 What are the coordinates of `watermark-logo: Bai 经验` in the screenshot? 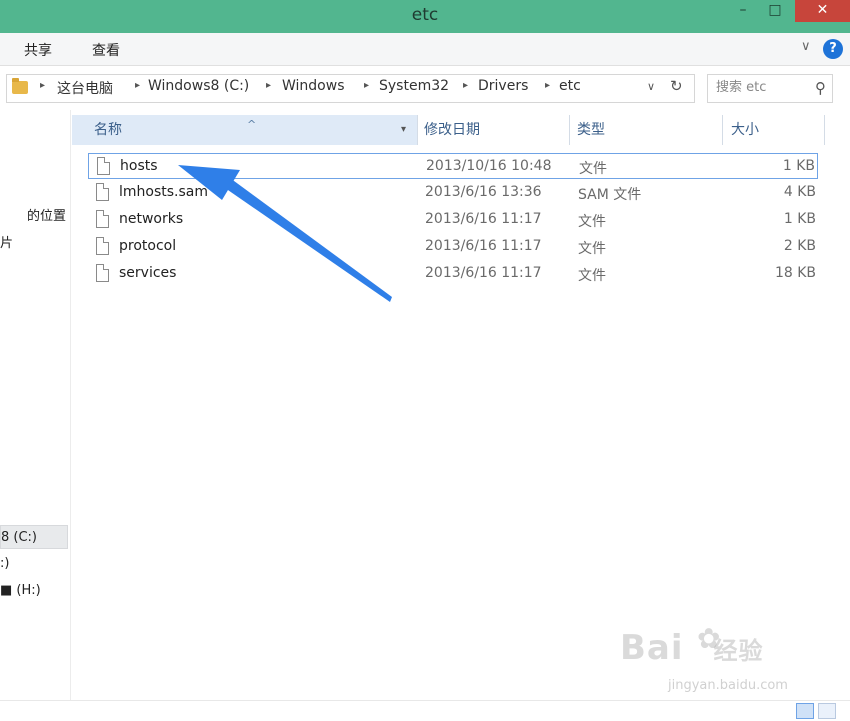 It's located at (692, 648).